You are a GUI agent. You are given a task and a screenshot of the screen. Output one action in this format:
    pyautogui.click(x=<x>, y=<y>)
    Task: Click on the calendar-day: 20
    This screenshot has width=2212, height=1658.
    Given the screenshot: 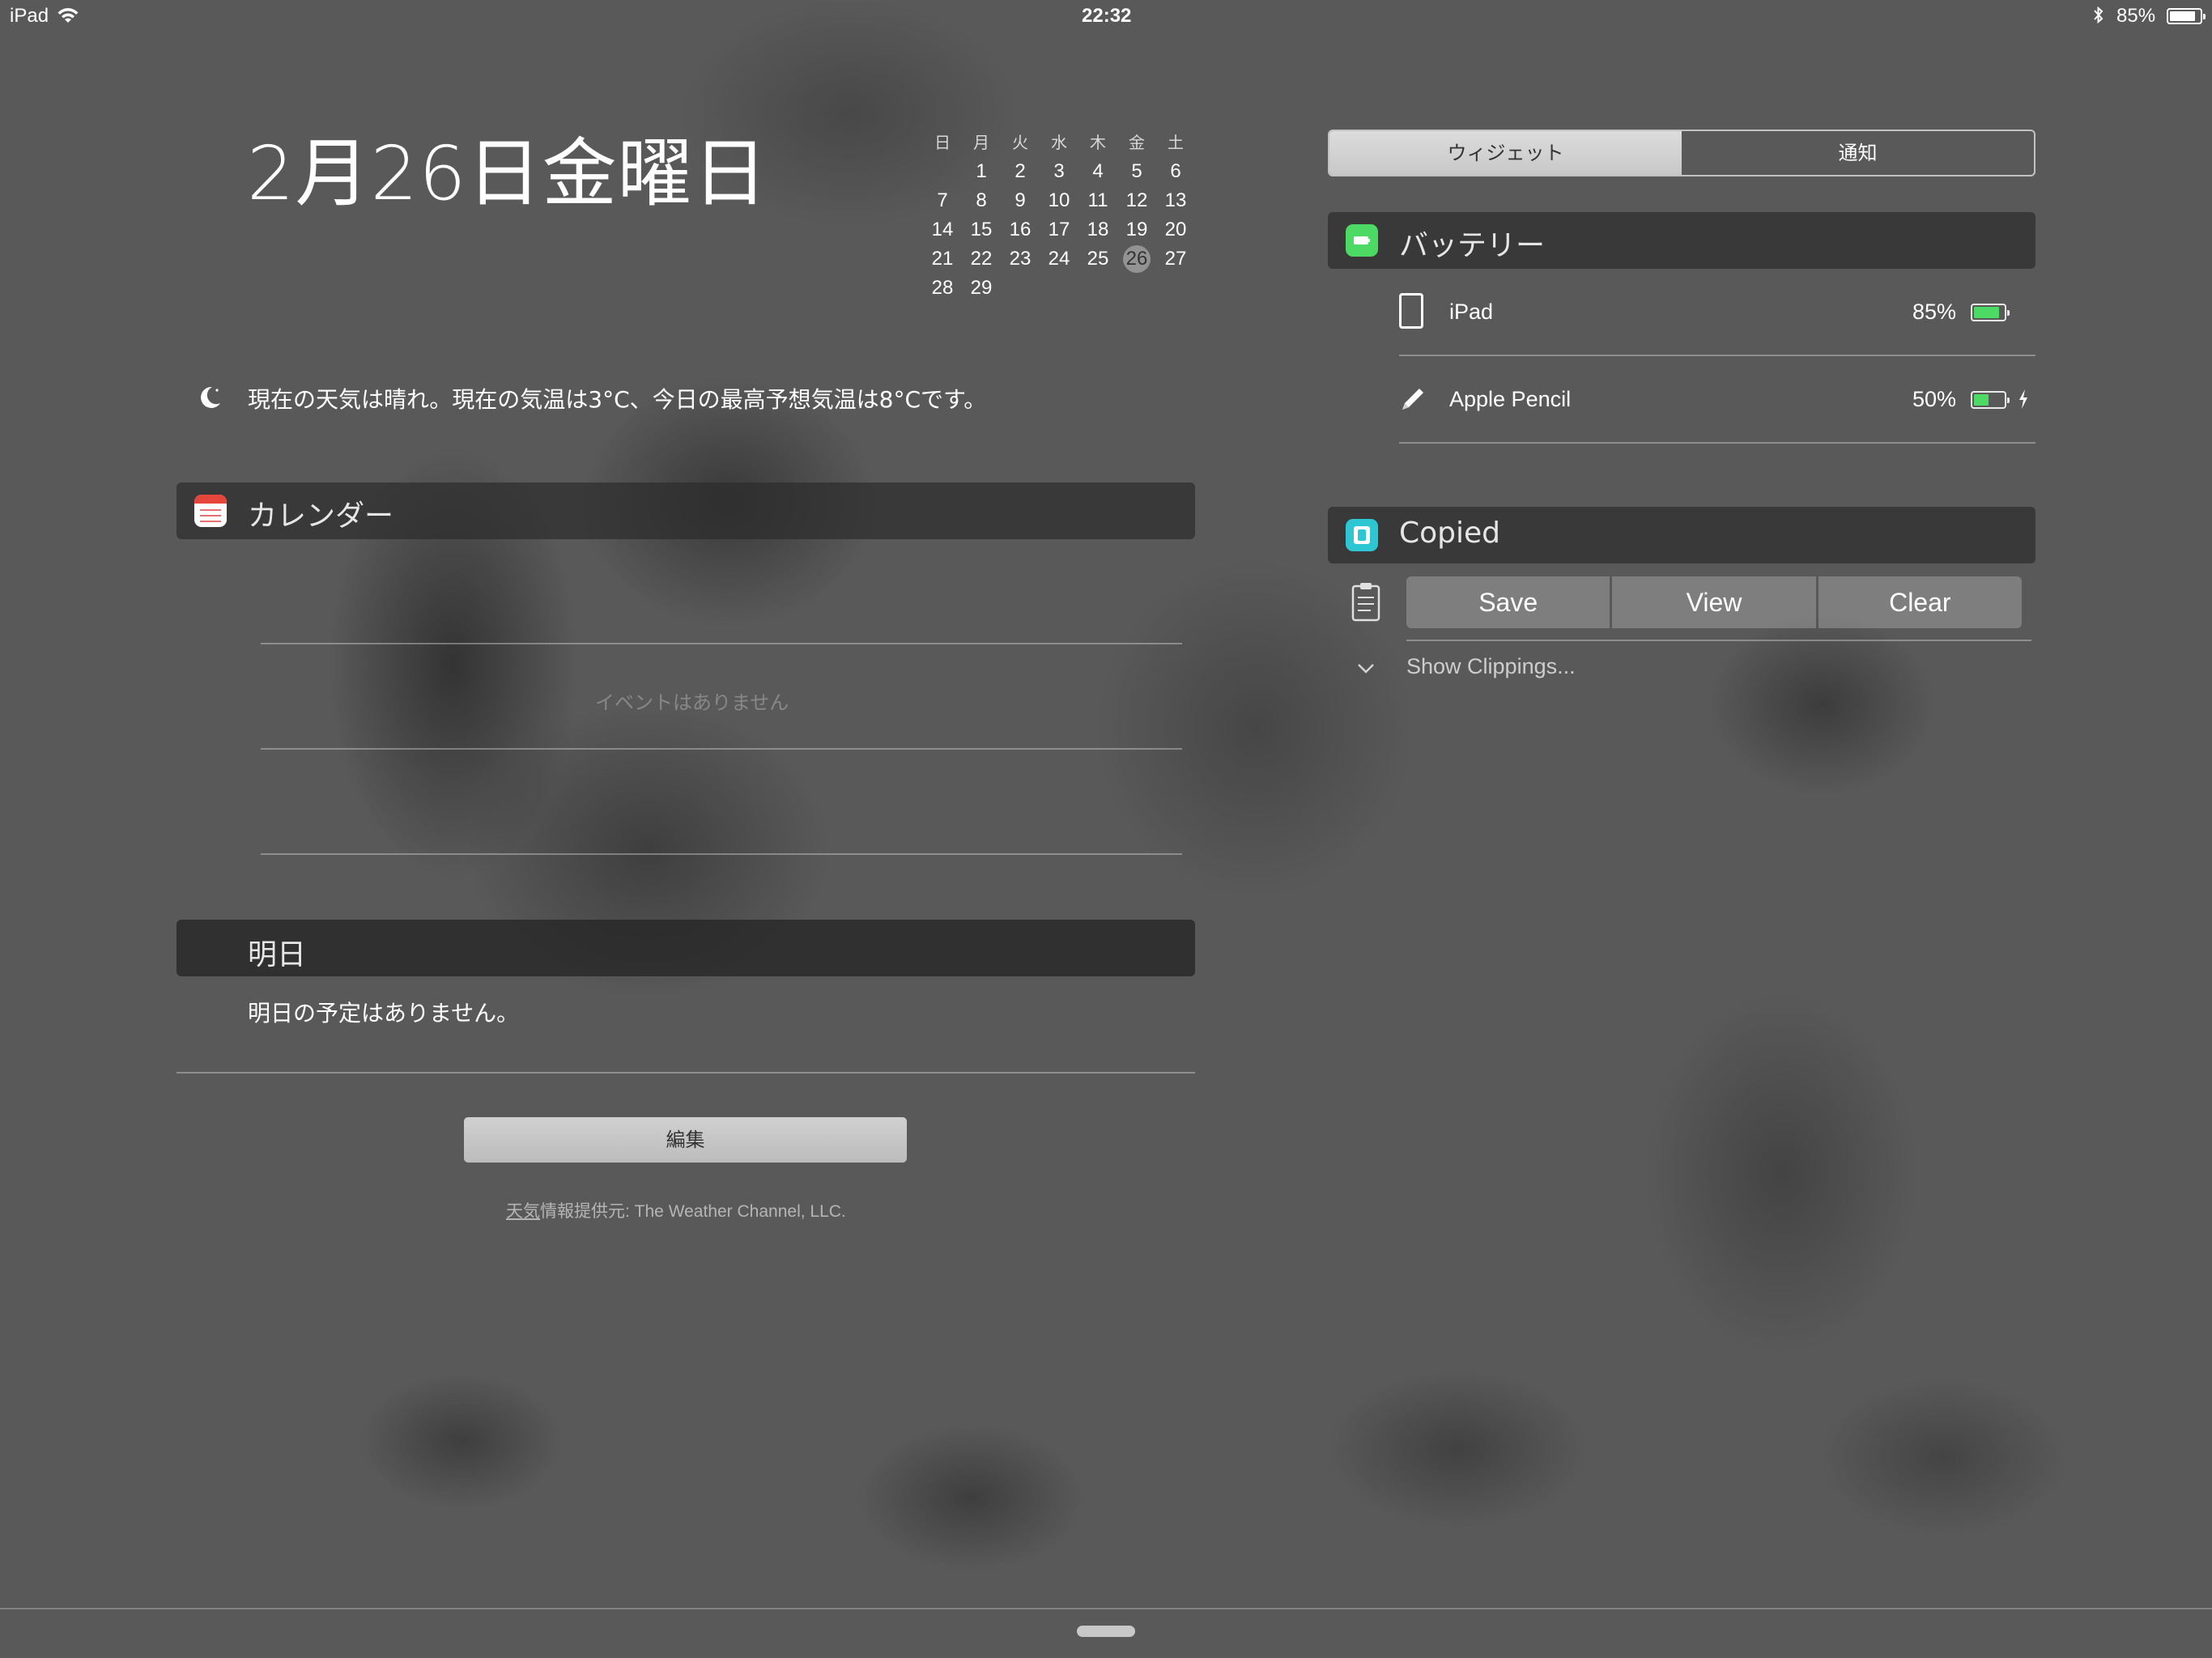 What is the action you would take?
    pyautogui.click(x=1176, y=229)
    